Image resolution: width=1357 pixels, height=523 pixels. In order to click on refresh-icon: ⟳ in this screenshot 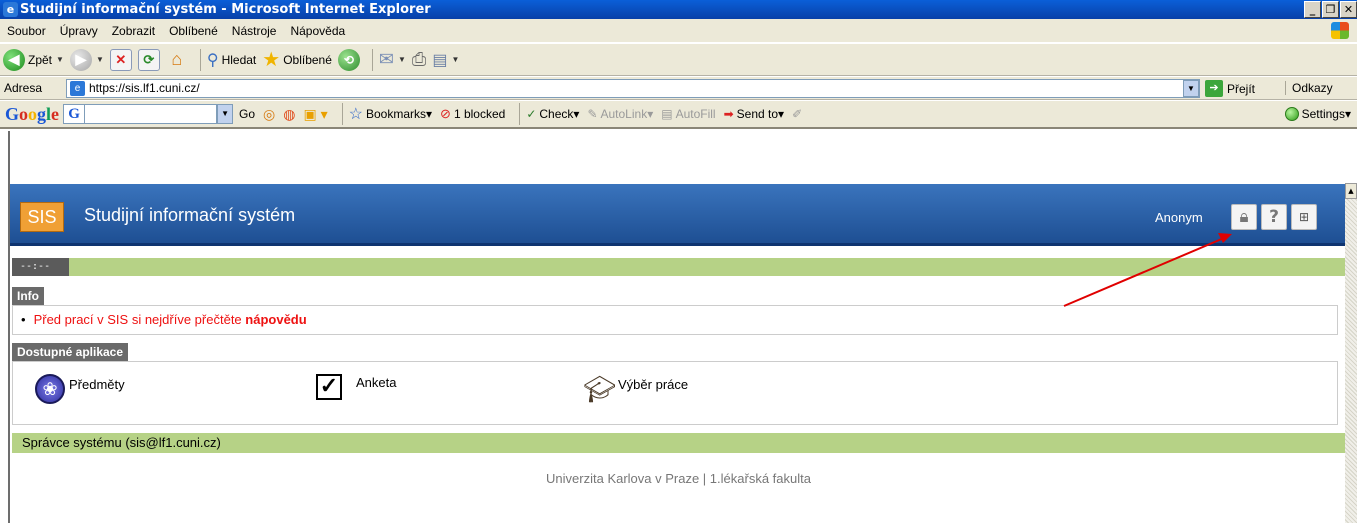, I will do `click(148, 59)`.